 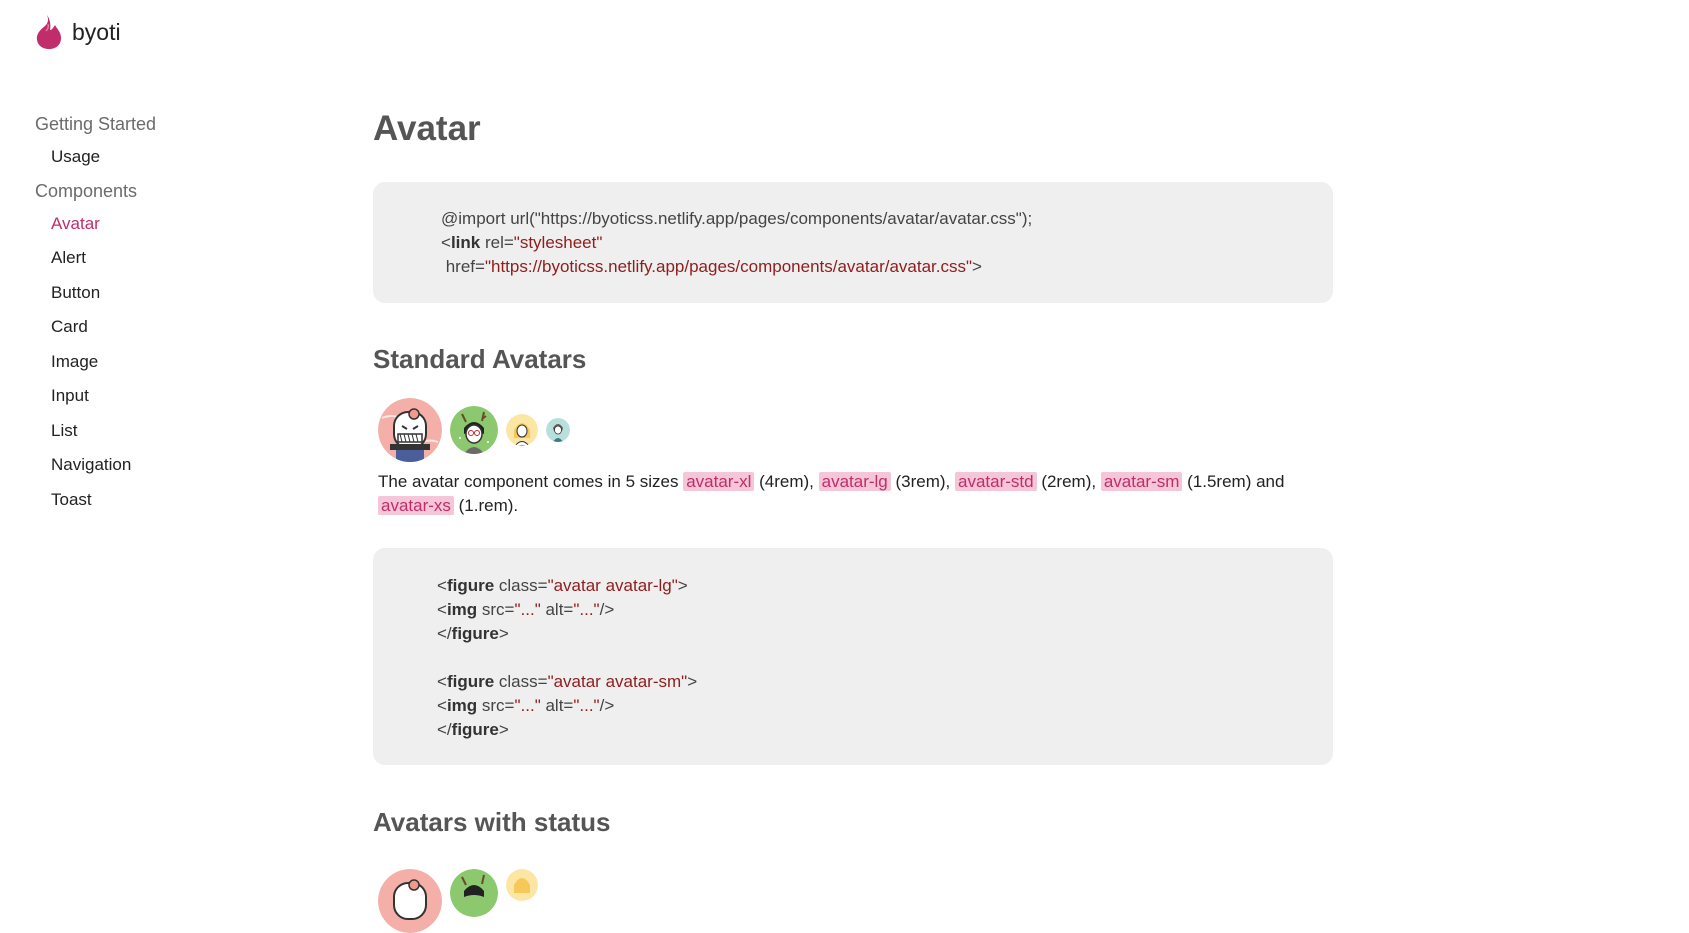 What do you see at coordinates (48, 32) in the screenshot?
I see `flame-logo-icon` at bounding box center [48, 32].